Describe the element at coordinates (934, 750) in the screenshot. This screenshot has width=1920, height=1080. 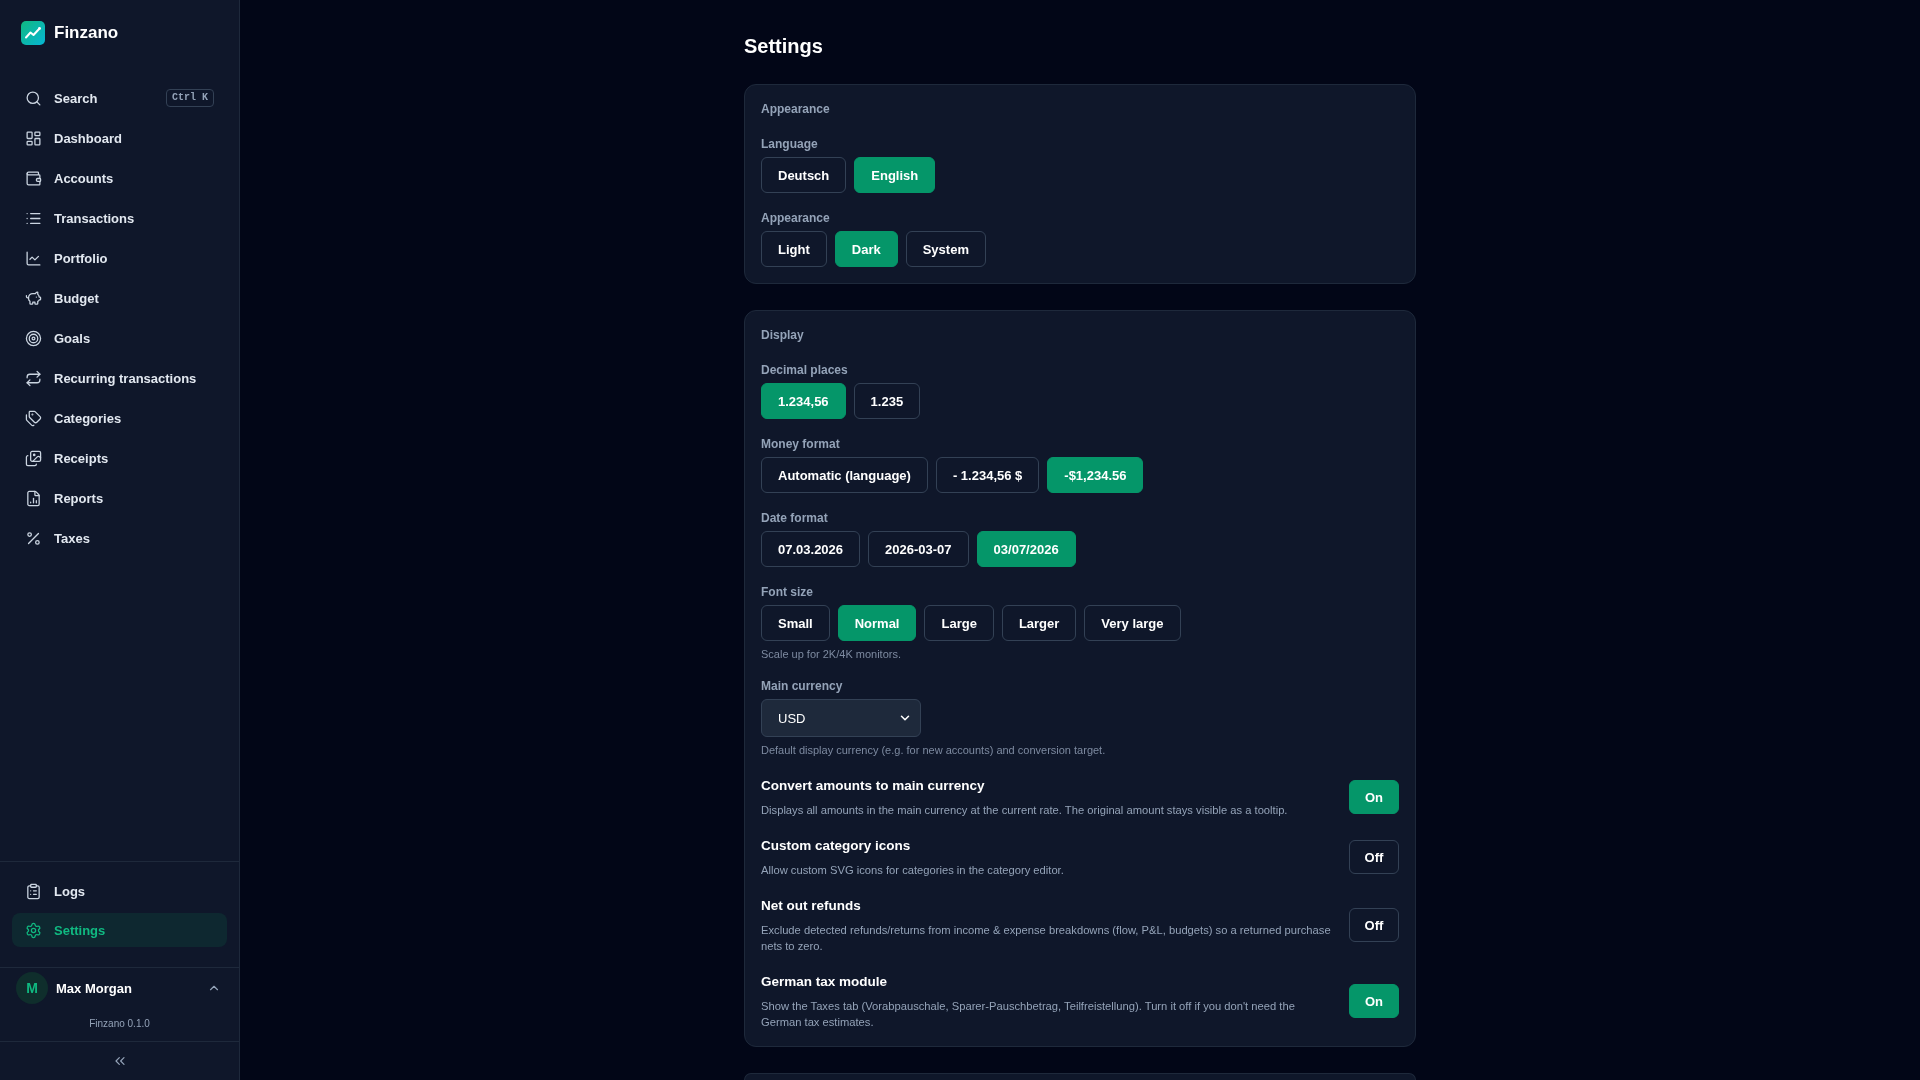
I see `field-hint: Default display currency (e.g. for new accounts) and conversion target.` at that location.